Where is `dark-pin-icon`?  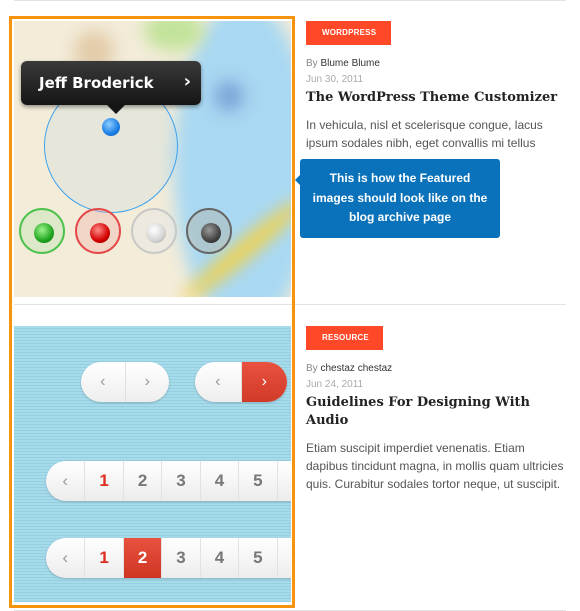
dark-pin-icon is located at coordinates (209, 231).